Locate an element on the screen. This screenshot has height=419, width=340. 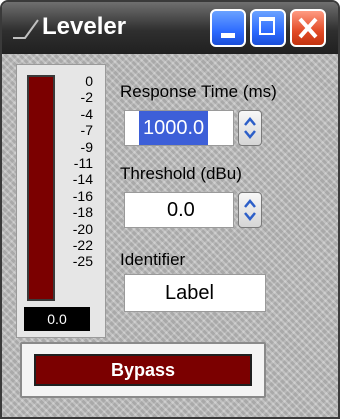
response-time-label: Response Time (ms) is located at coordinates (198, 91).